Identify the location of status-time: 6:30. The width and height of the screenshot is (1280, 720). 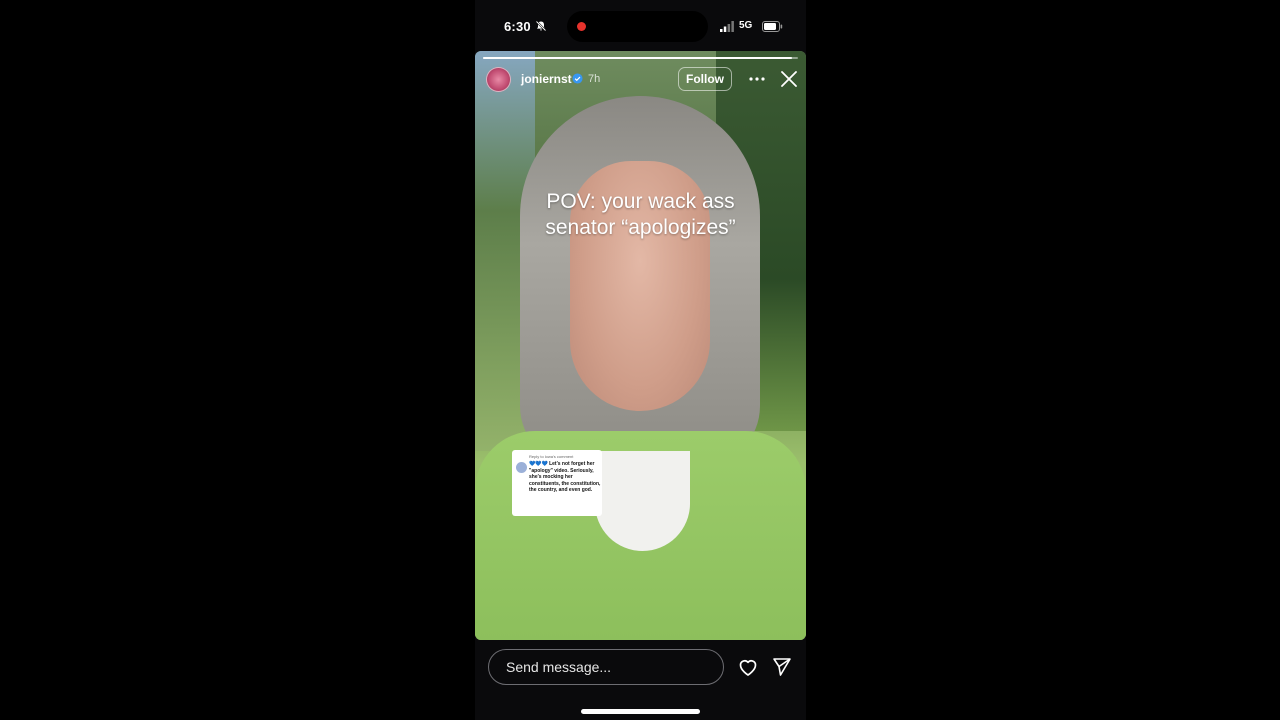
(517, 26).